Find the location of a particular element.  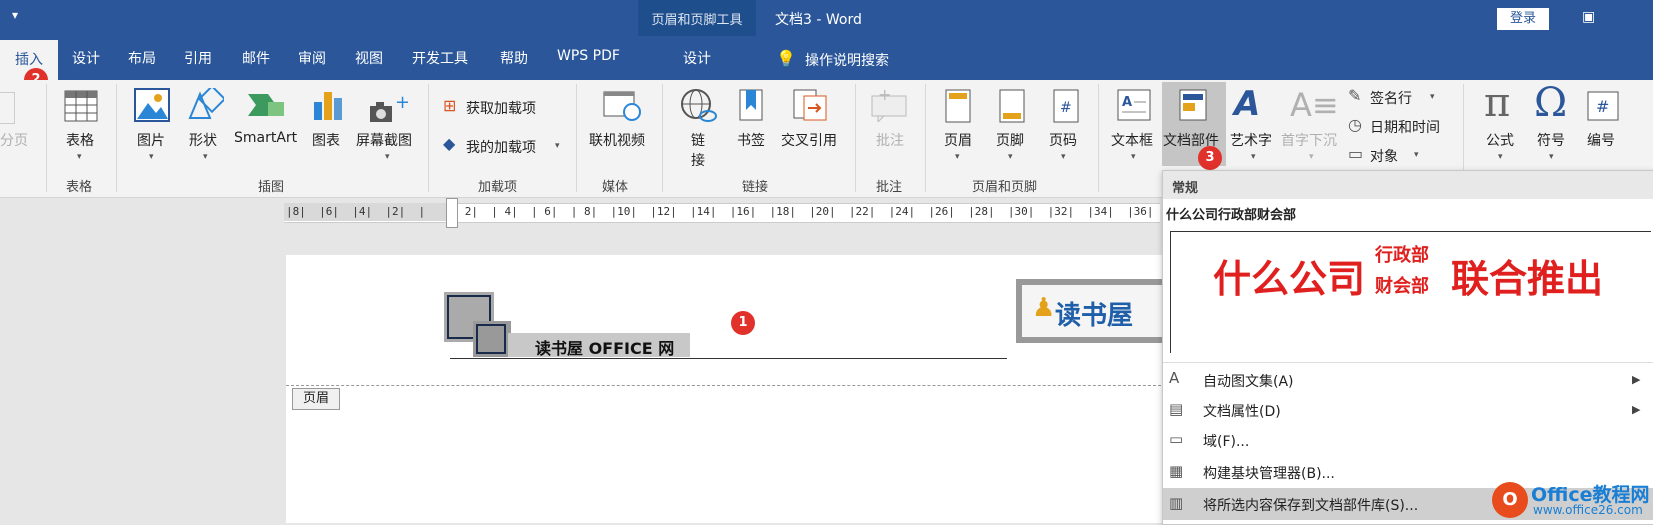

ribbon-display-options-icon: ▣ is located at coordinates (1588, 17).